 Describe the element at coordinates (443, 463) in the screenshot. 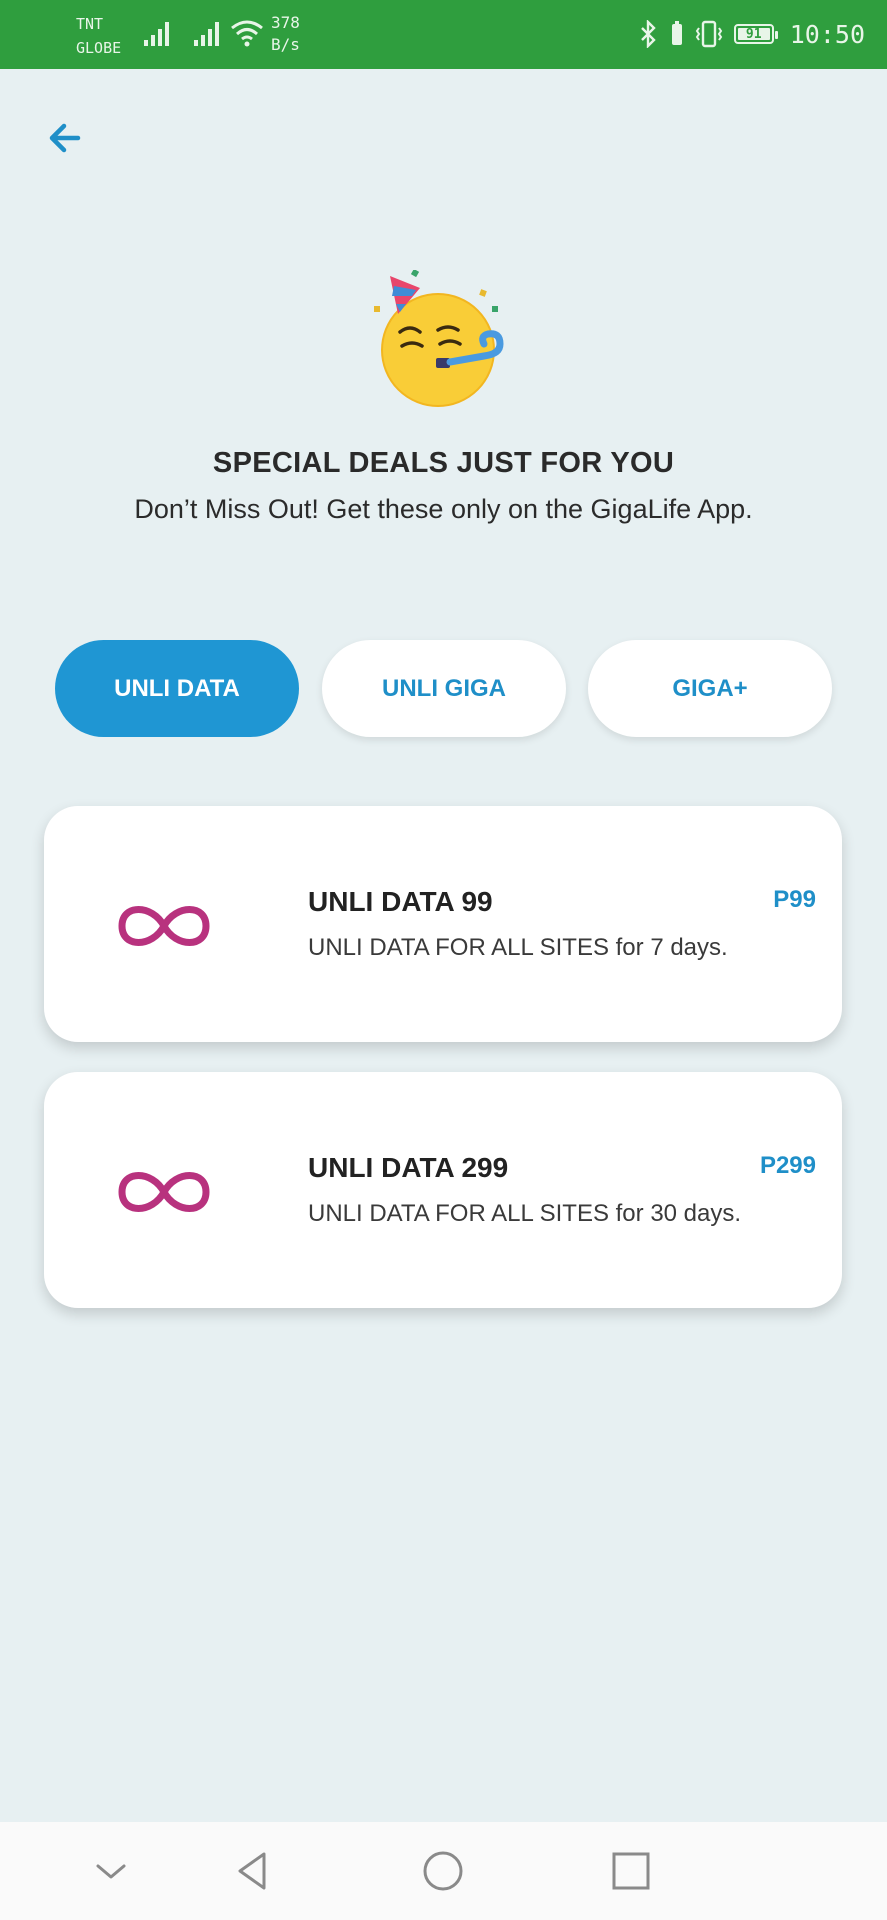

I see `page-title: SPECIAL DEALS JUST FOR YOU` at that location.